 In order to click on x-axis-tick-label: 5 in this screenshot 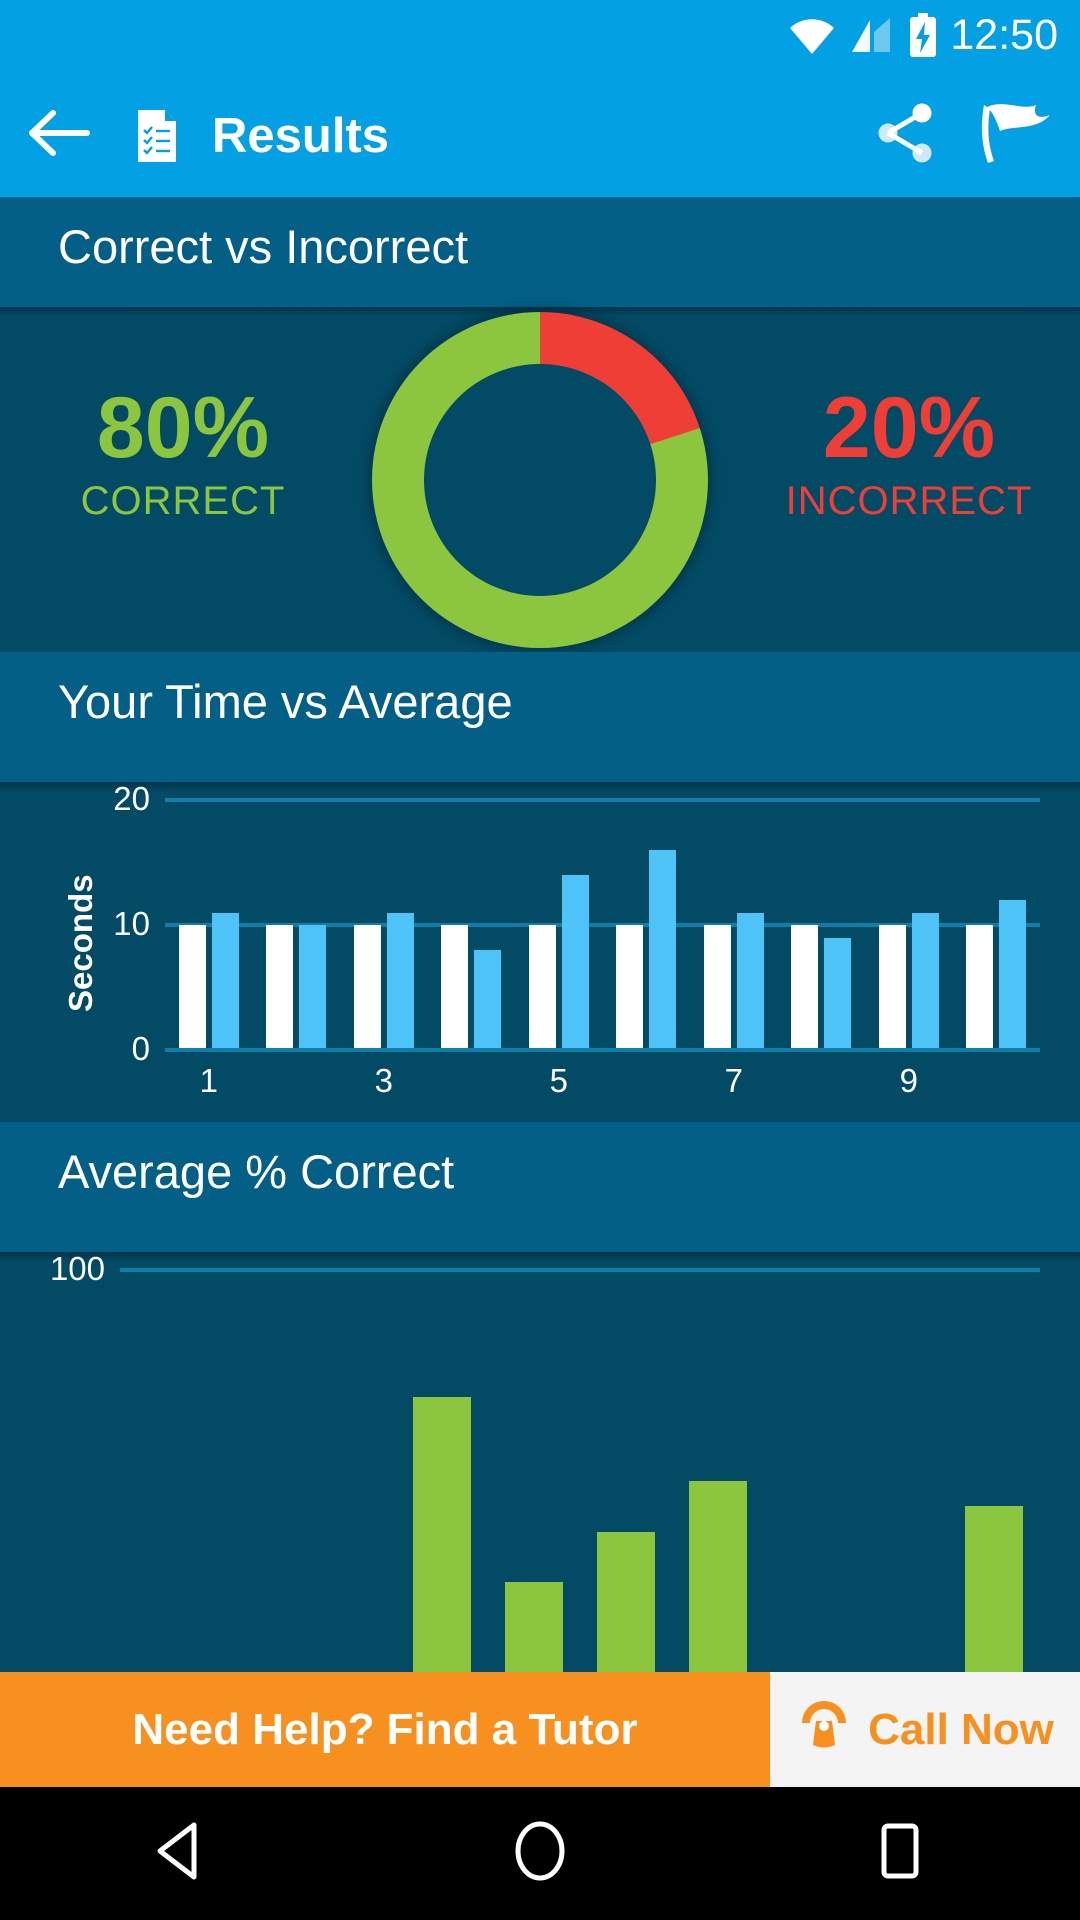, I will do `click(558, 1080)`.